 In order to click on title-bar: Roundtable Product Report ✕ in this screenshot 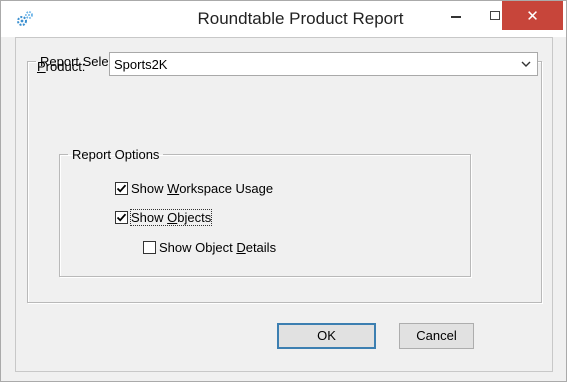, I will do `click(283, 19)`.